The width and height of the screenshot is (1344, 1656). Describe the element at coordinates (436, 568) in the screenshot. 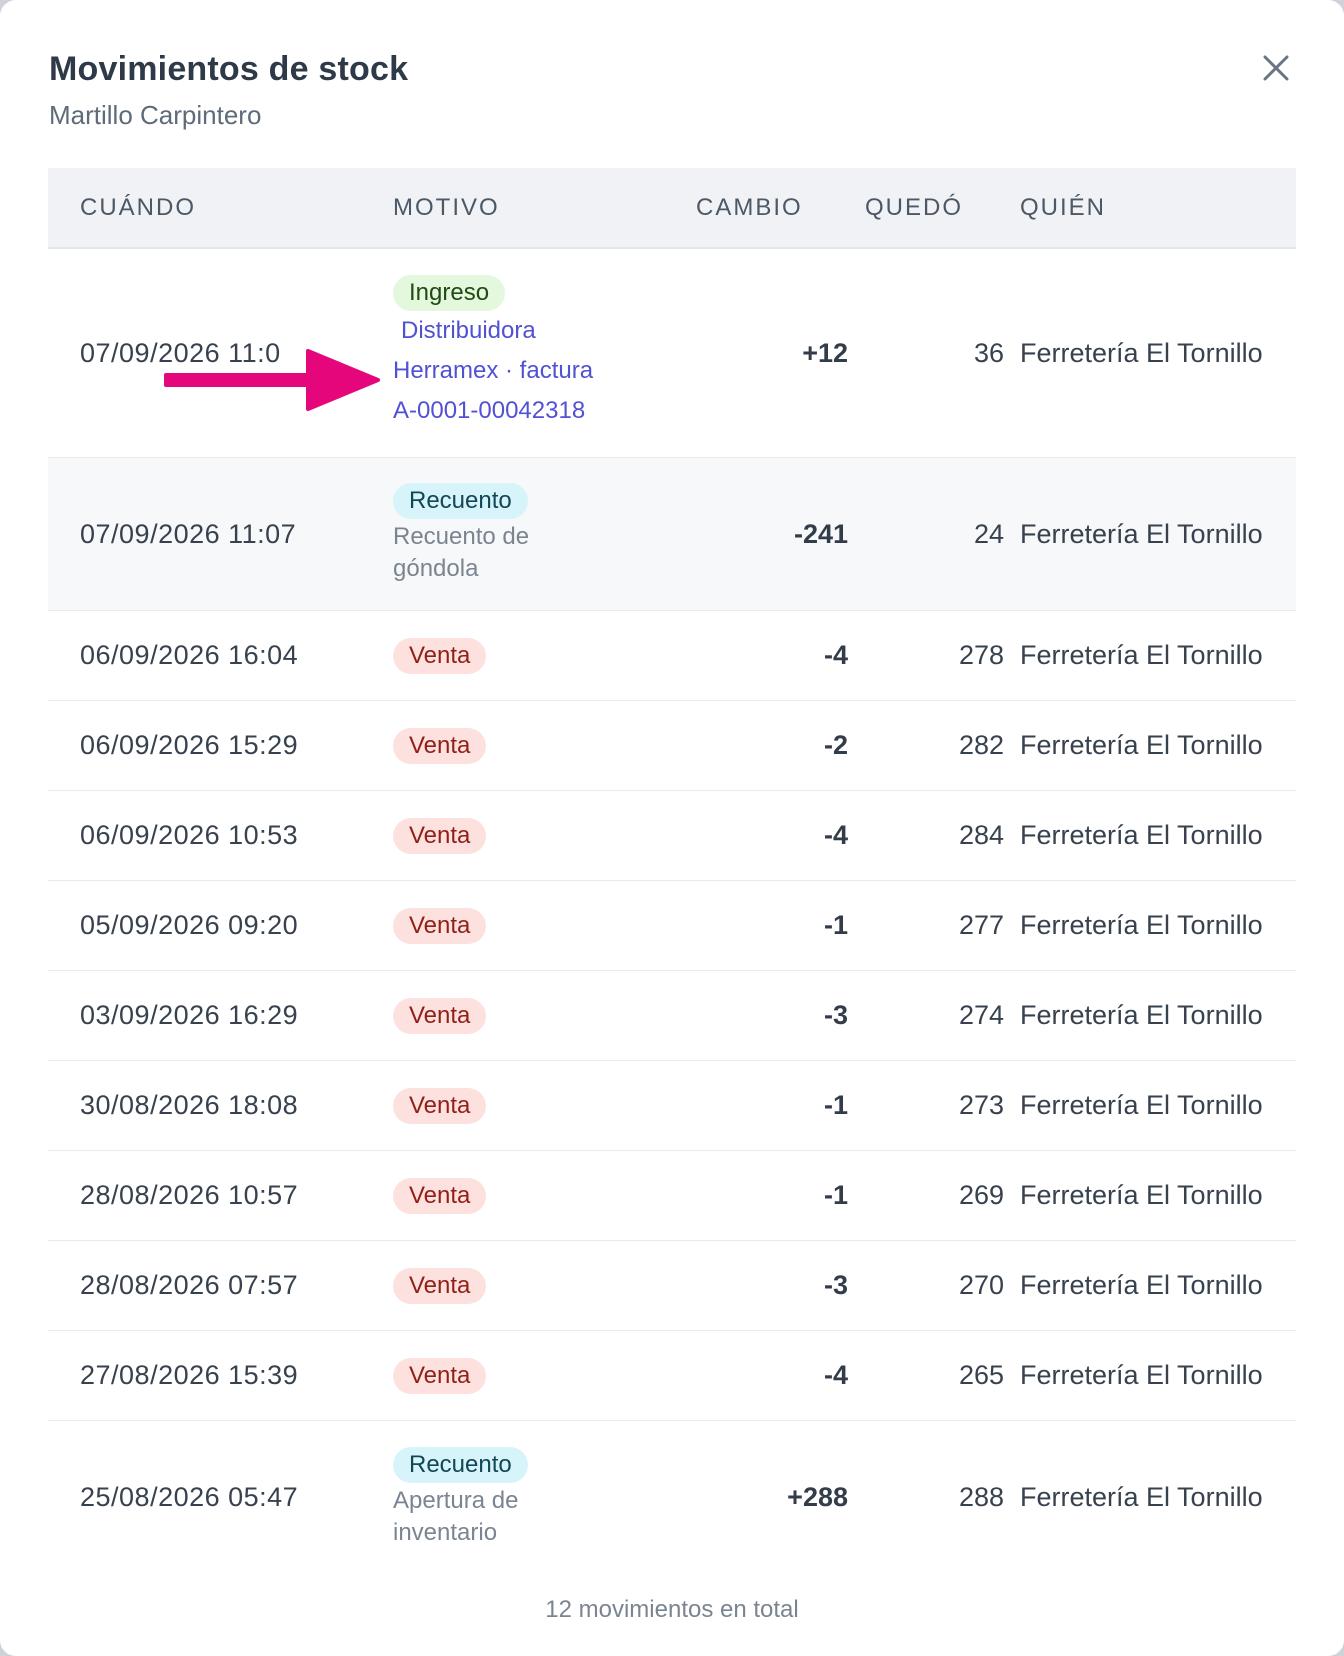

I see `note-line: góndola` at that location.